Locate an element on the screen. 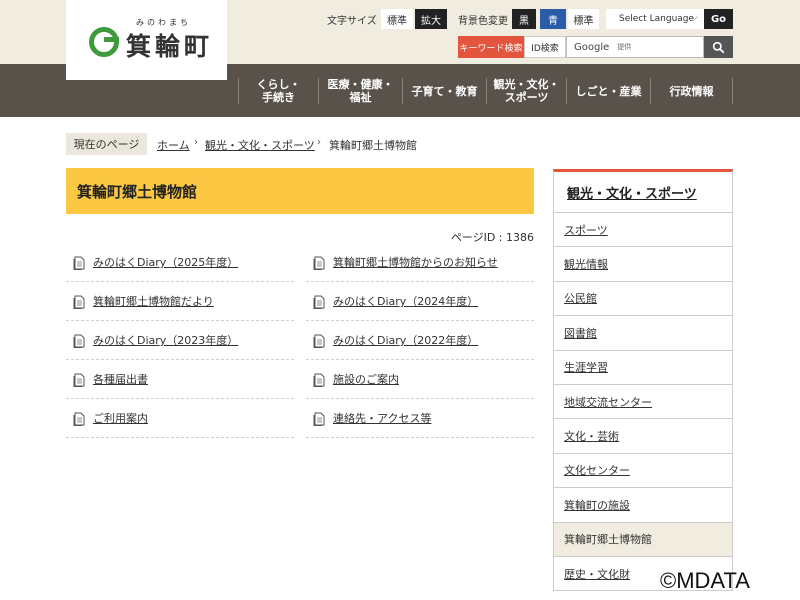 Image resolution: width=800 pixels, height=600 pixels. language-select: Select Language ⌵ is located at coordinates (655, 19).